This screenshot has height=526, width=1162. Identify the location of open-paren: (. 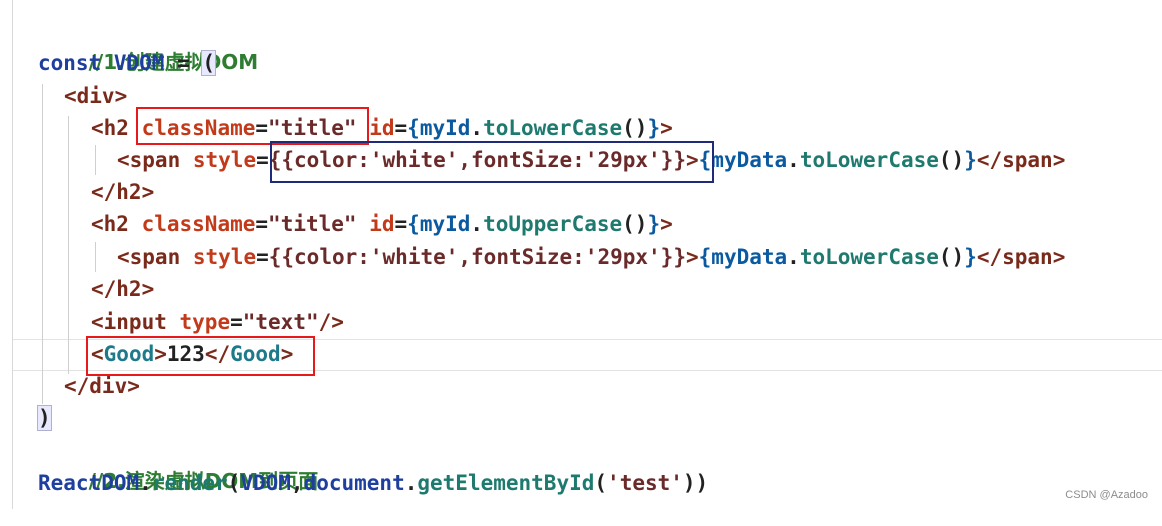
(209, 63).